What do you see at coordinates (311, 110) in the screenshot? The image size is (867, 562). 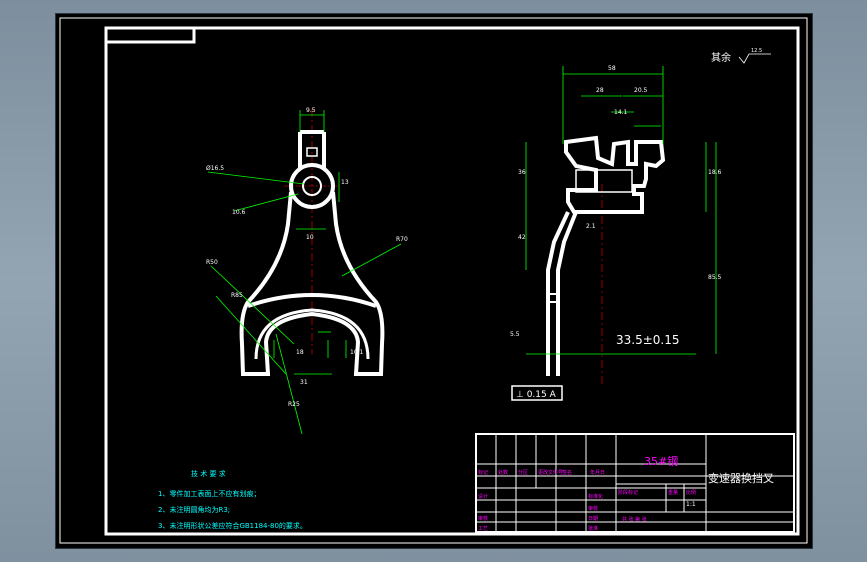 I see `dim-left-top: 9.5` at bounding box center [311, 110].